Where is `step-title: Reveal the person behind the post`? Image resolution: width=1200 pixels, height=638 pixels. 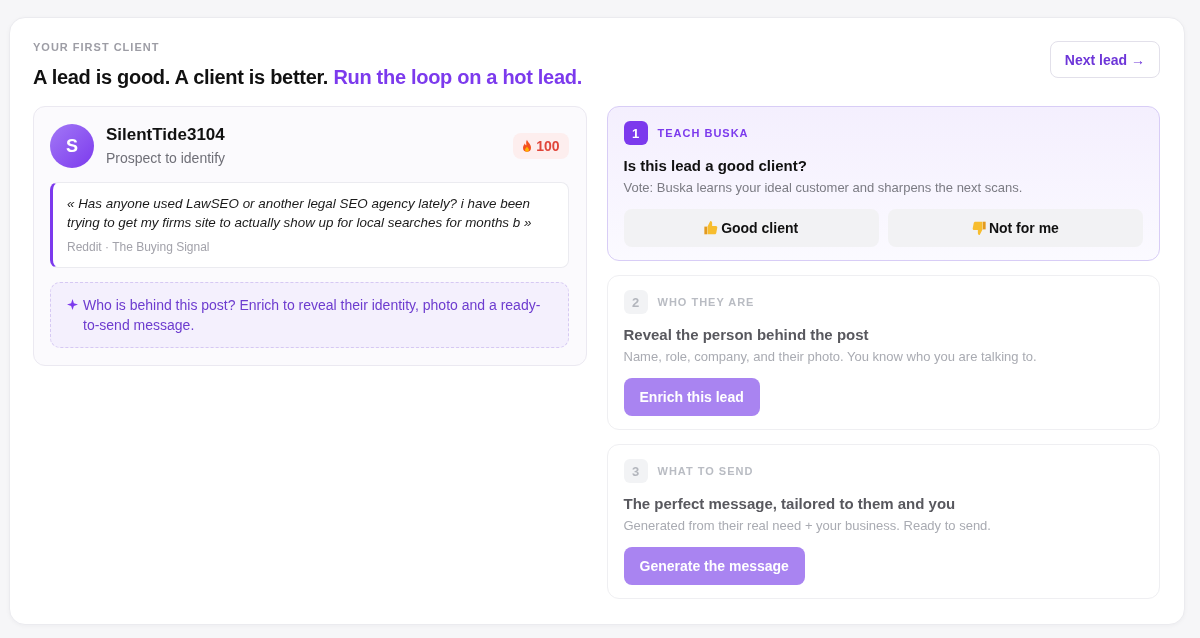 step-title: Reveal the person behind the post is located at coordinates (746, 335).